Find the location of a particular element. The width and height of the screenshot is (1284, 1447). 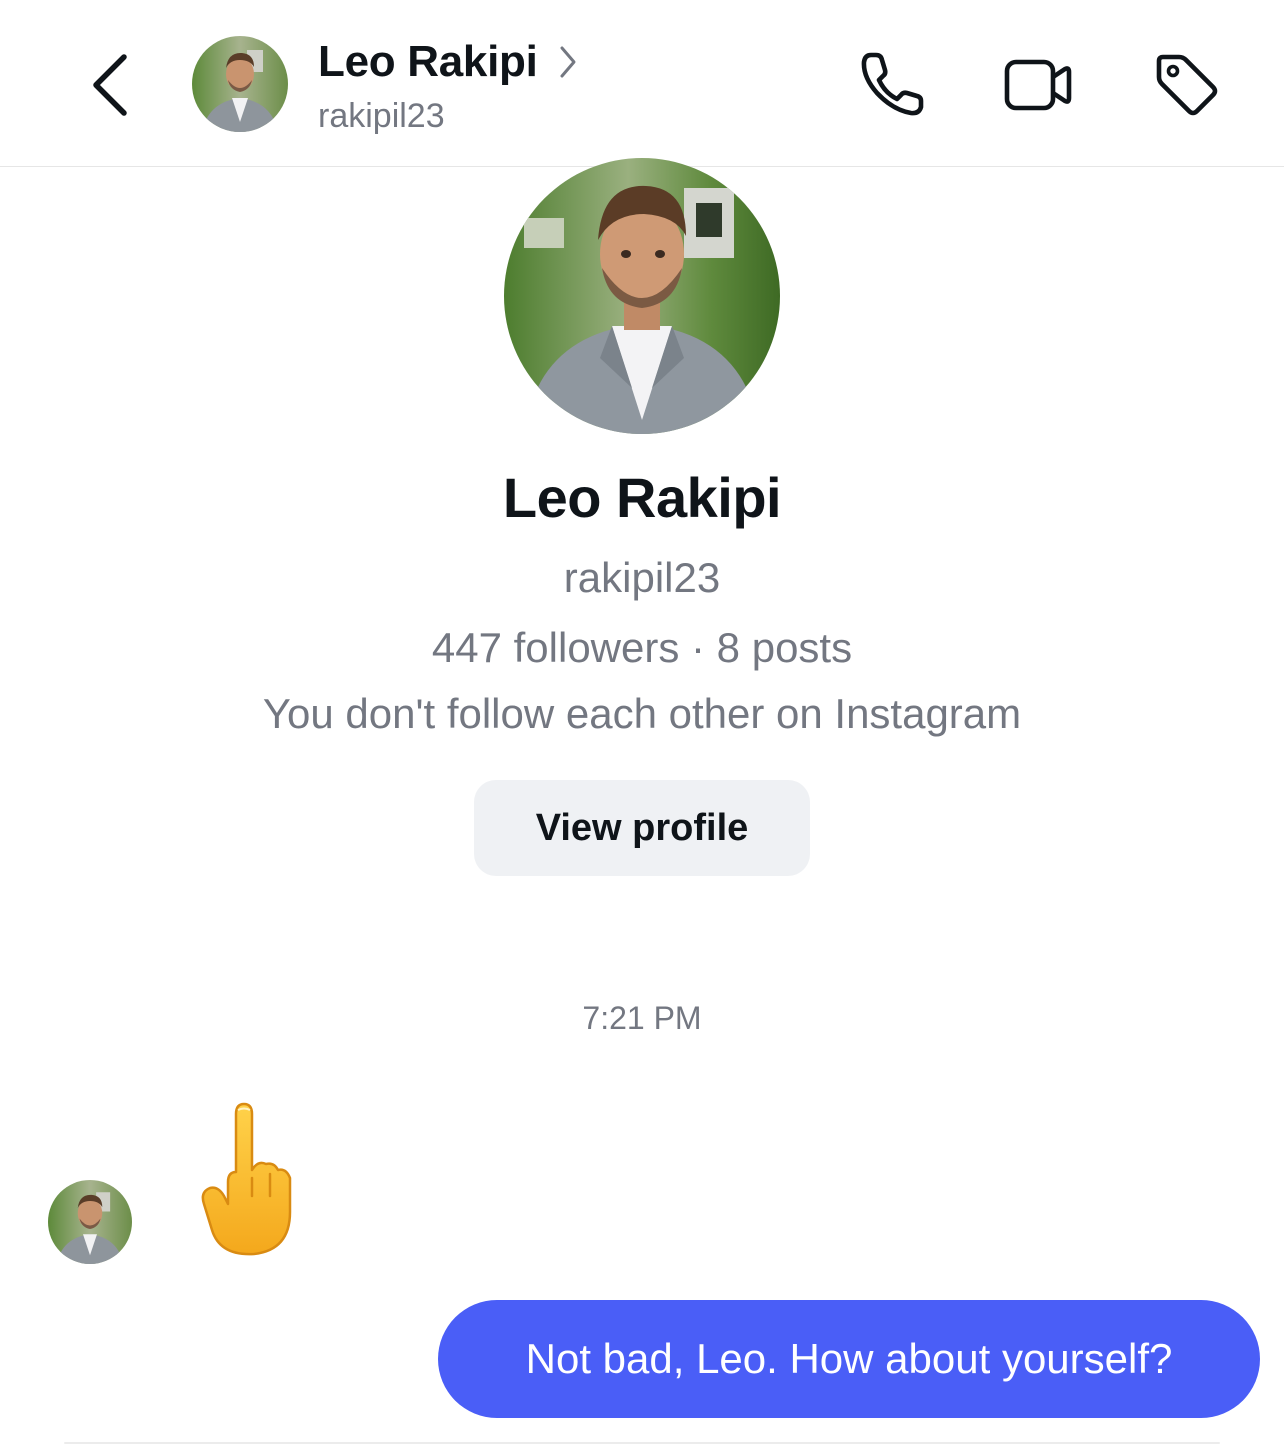

back-button is located at coordinates (110, 85).